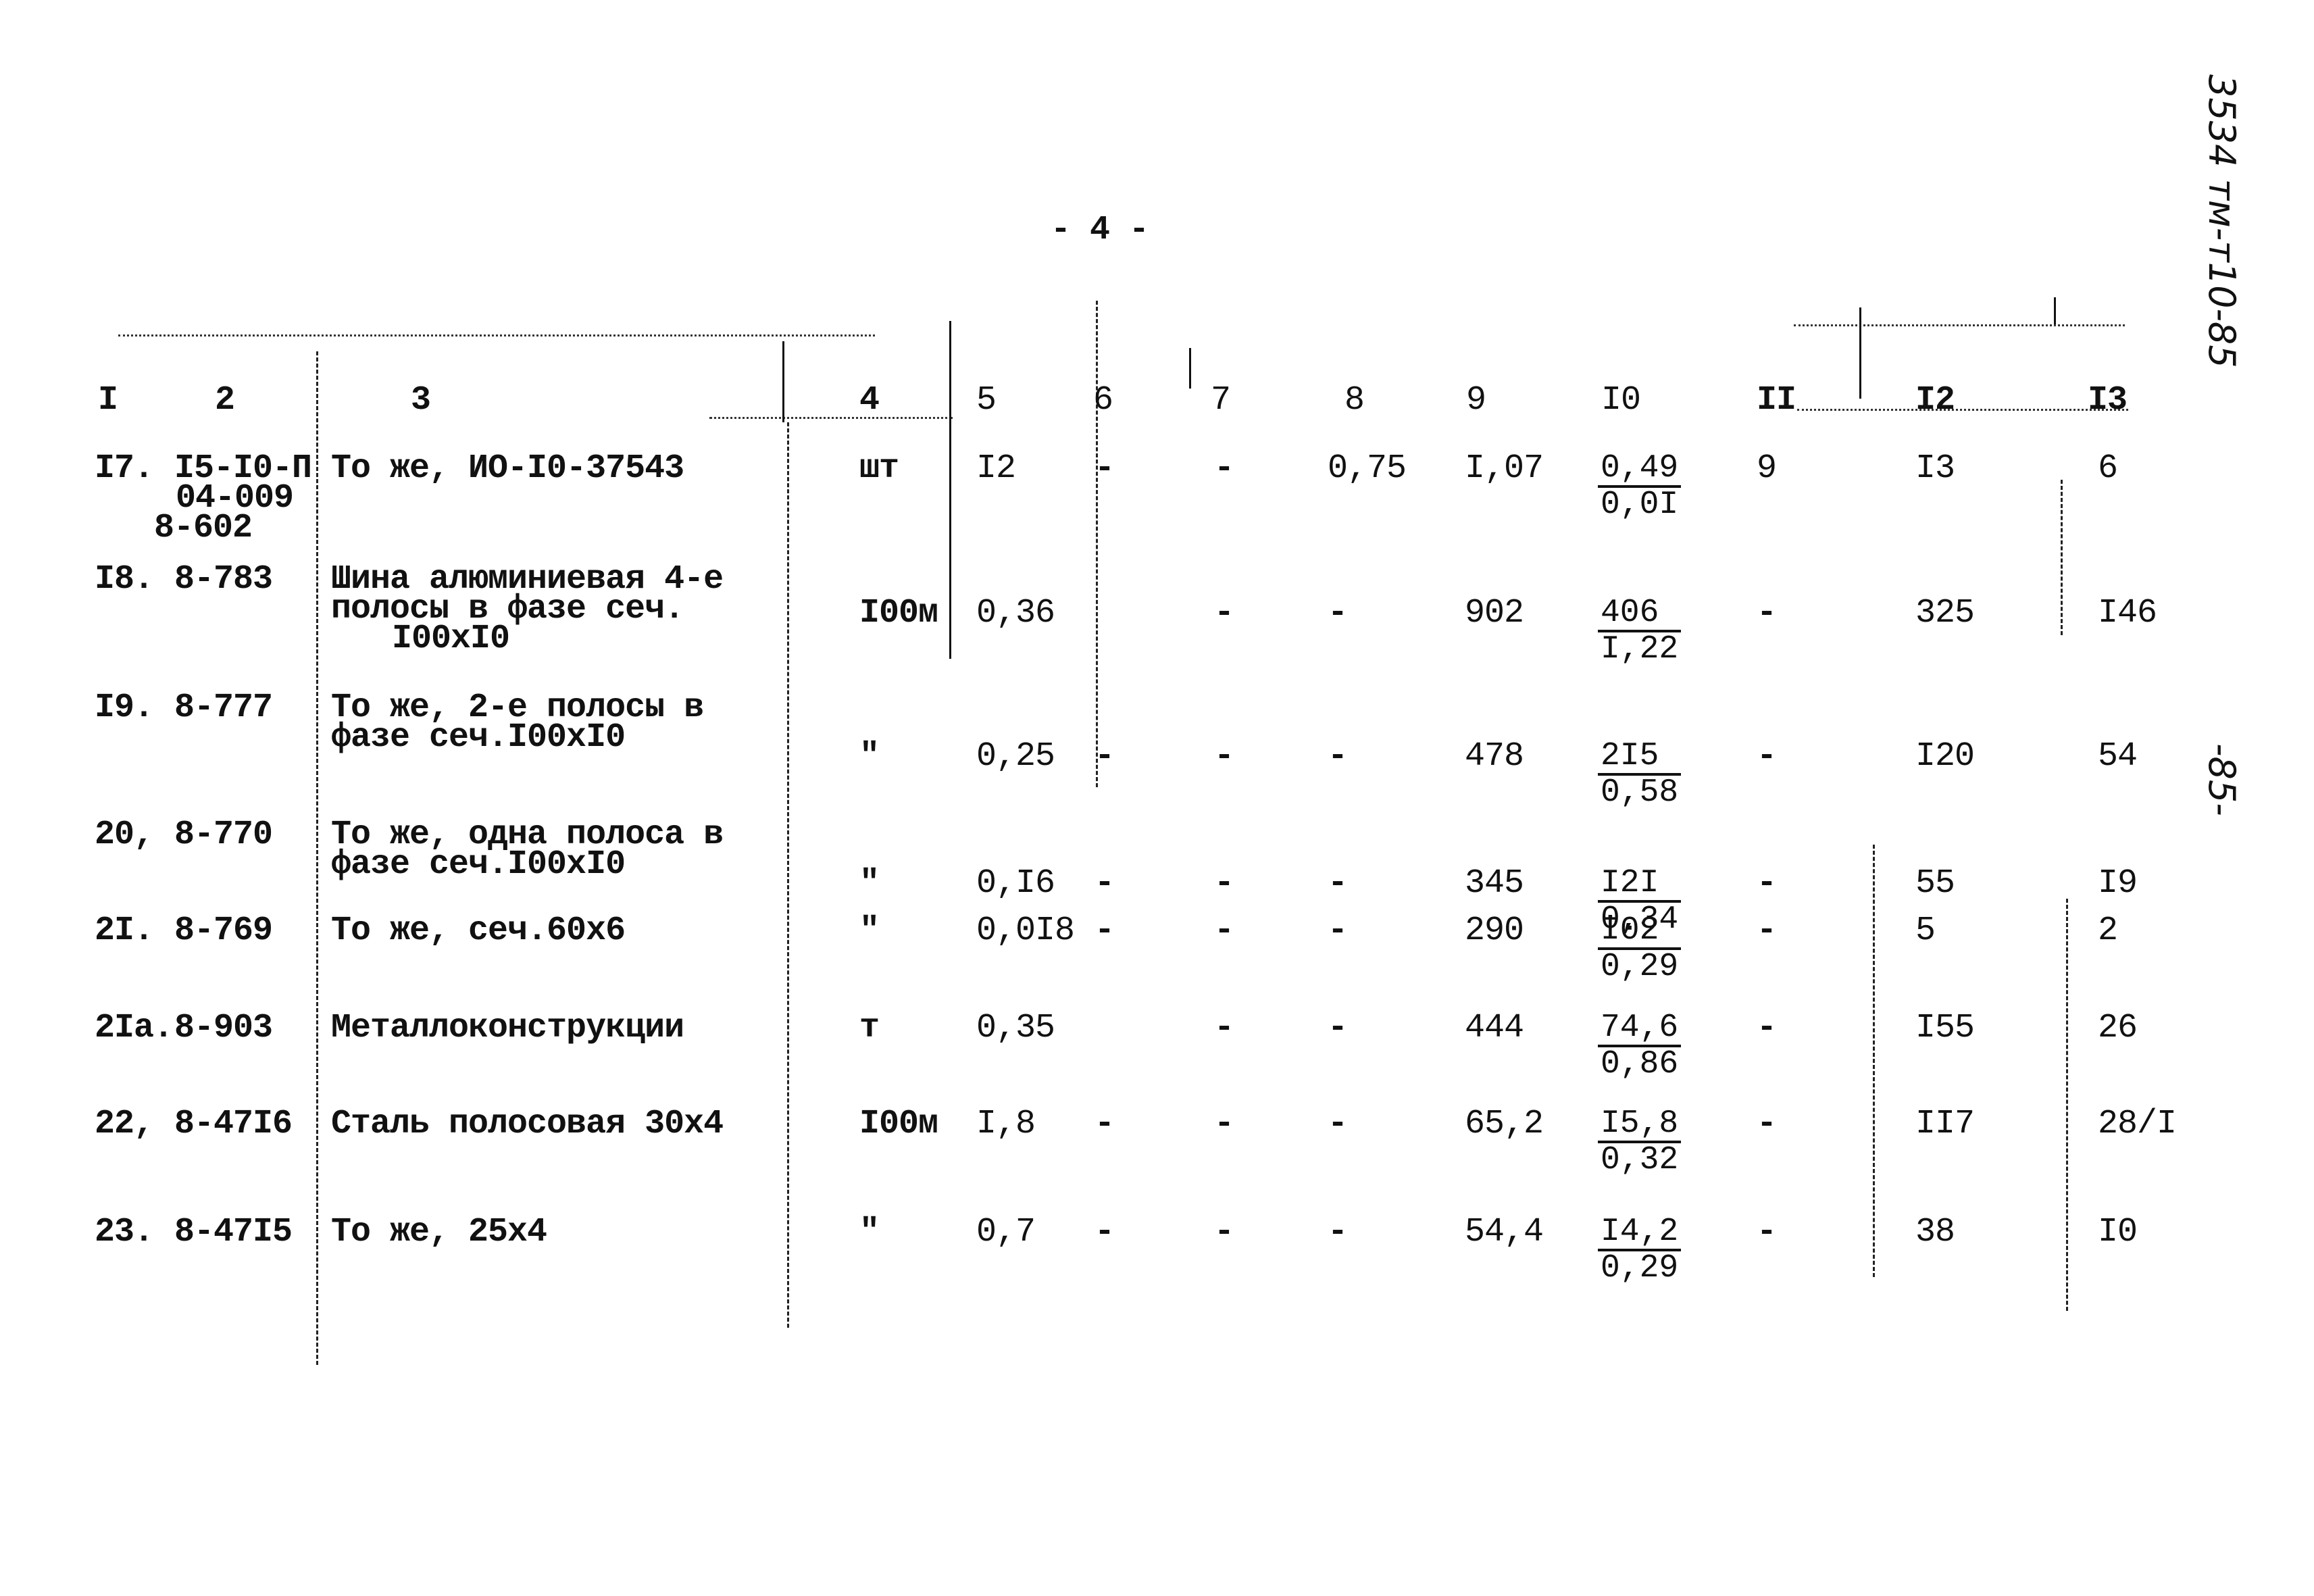 This screenshot has height=1596, width=2314. What do you see at coordinates (1103, 400) in the screenshot?
I see `column-header-6: 6` at bounding box center [1103, 400].